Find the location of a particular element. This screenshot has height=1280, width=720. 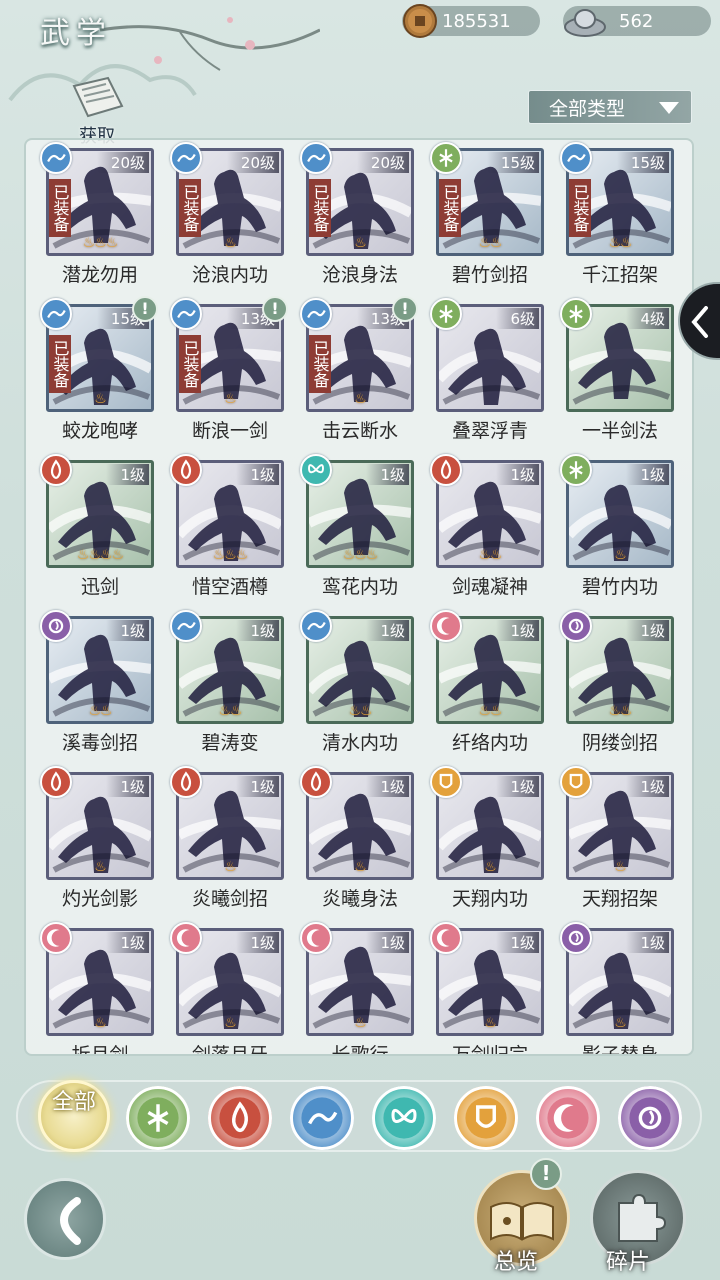

skill-card: 1级 ♨♨♨ 惜空酒樽 is located at coordinates (227, 532).